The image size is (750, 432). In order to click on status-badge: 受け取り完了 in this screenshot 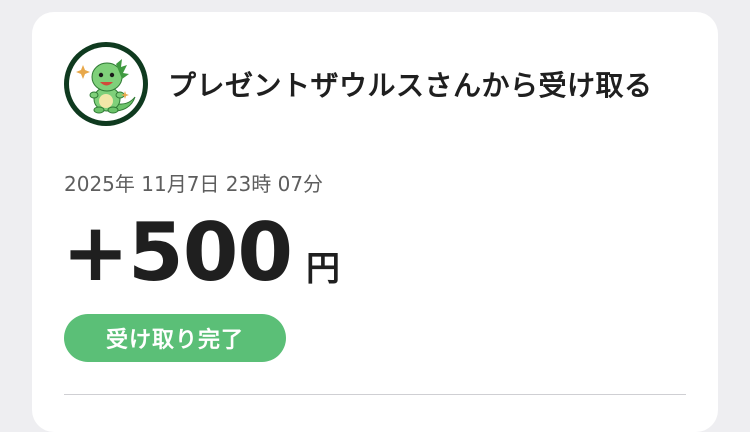, I will do `click(175, 338)`.